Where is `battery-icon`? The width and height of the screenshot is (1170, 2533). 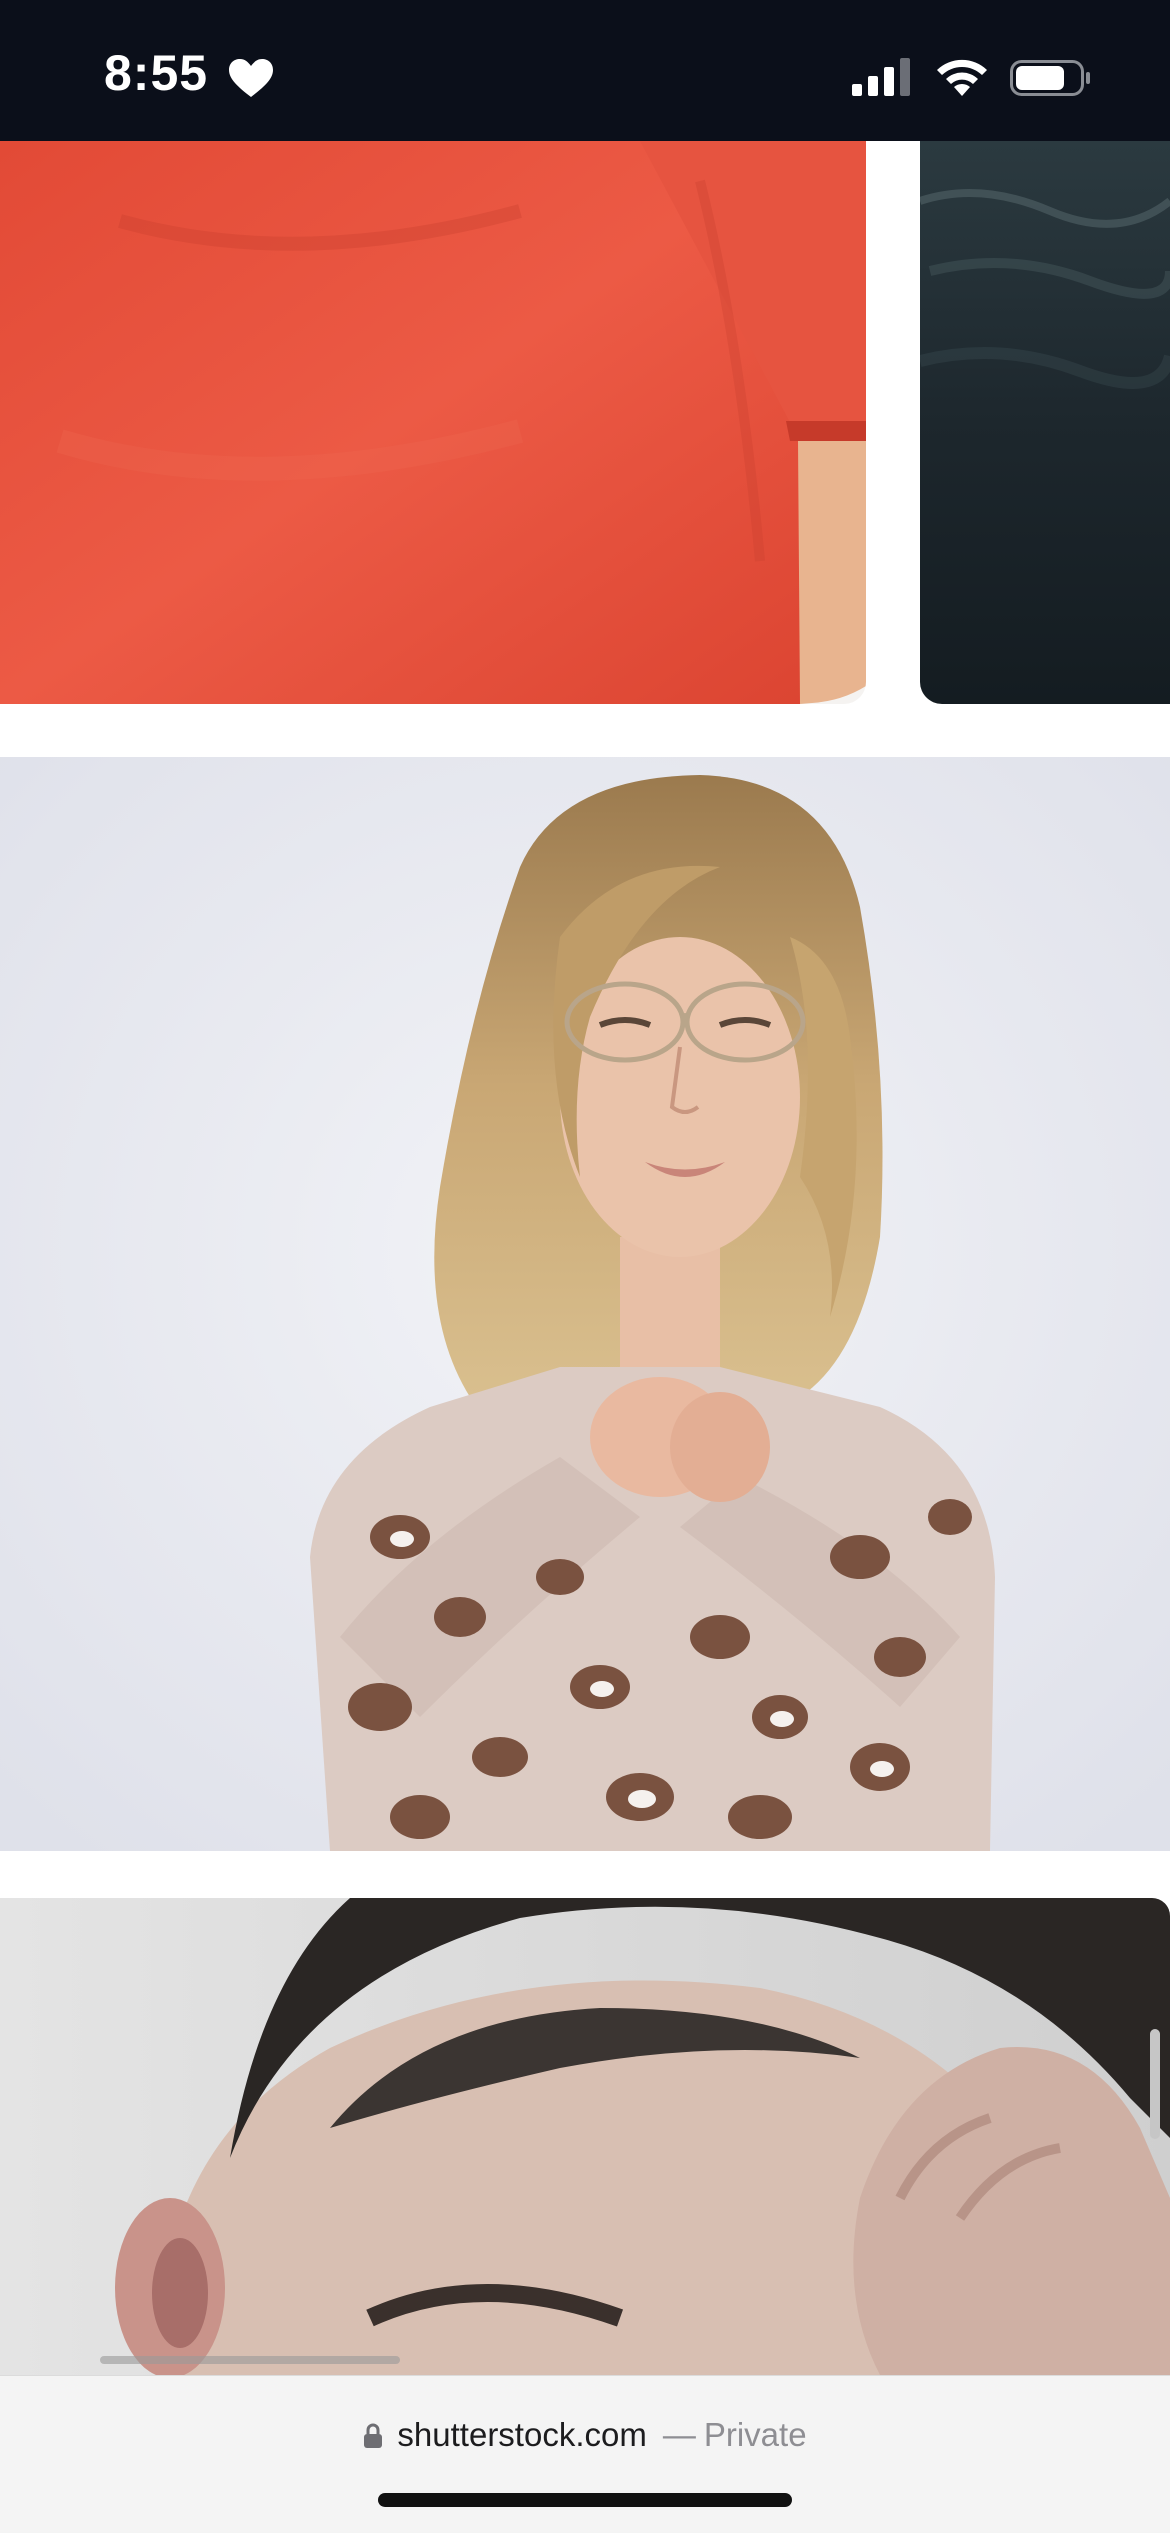 battery-icon is located at coordinates (1050, 78).